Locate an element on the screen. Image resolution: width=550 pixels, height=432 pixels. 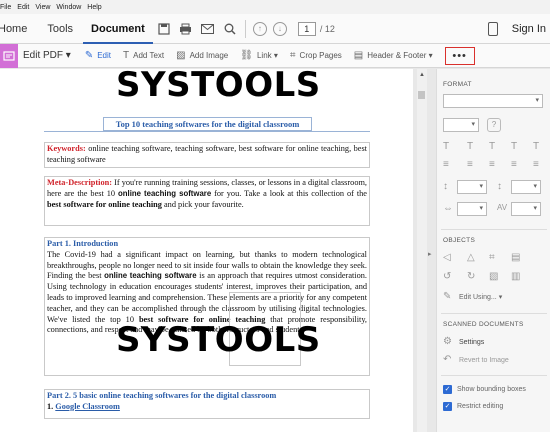
add-image-button: ▨ Add Image is located at coordinates (202, 55).